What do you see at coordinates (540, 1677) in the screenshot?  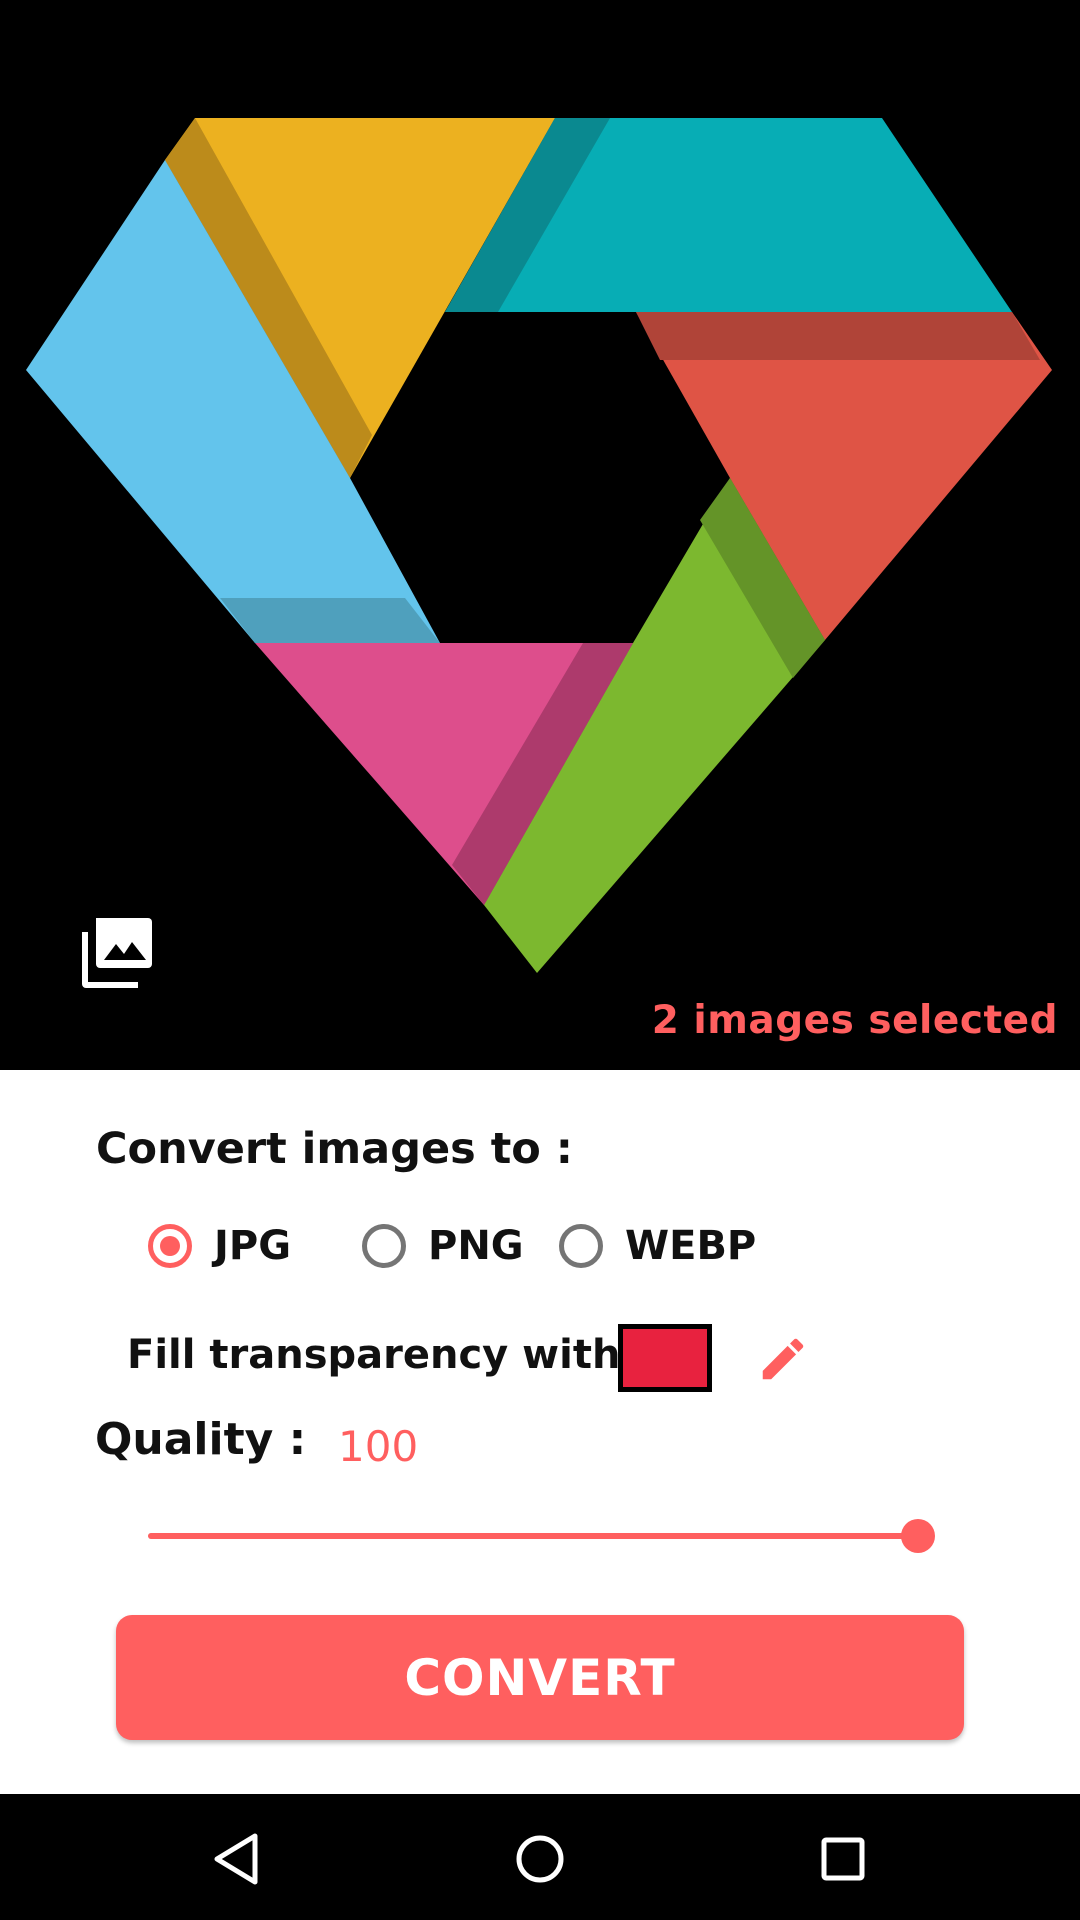 I see `convert-button: CONVERT` at bounding box center [540, 1677].